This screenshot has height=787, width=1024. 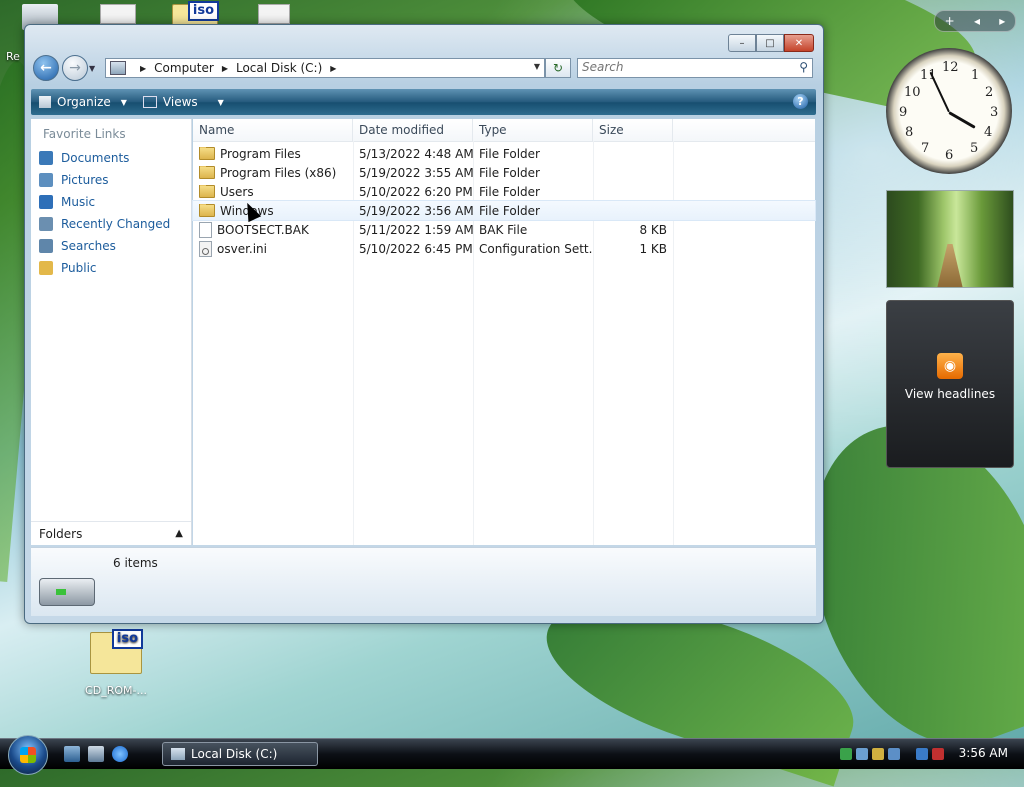 I want to click on sidebar-controls: + ◂ ▸, so click(x=975, y=21).